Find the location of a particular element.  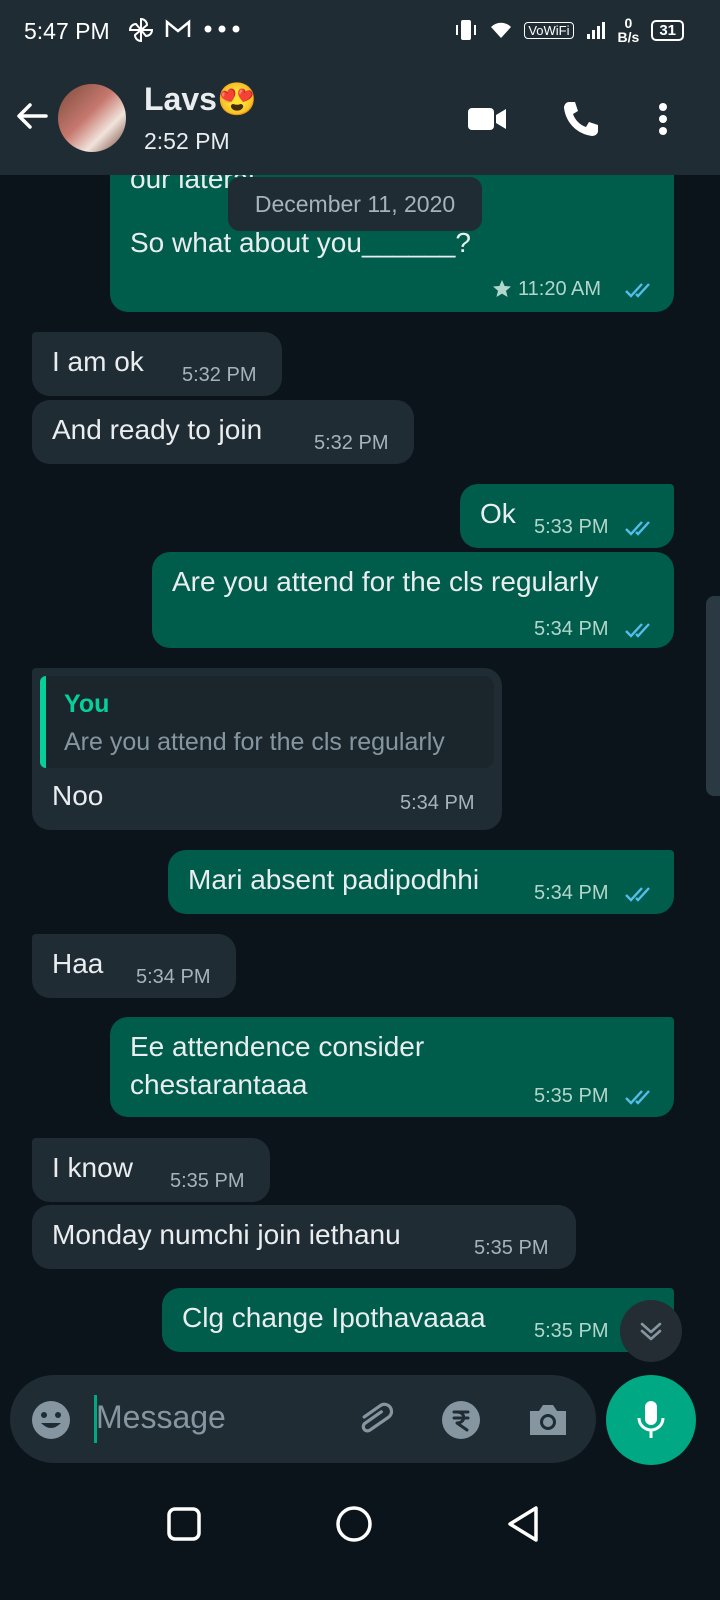

signal-icon is located at coordinates (595, 30).